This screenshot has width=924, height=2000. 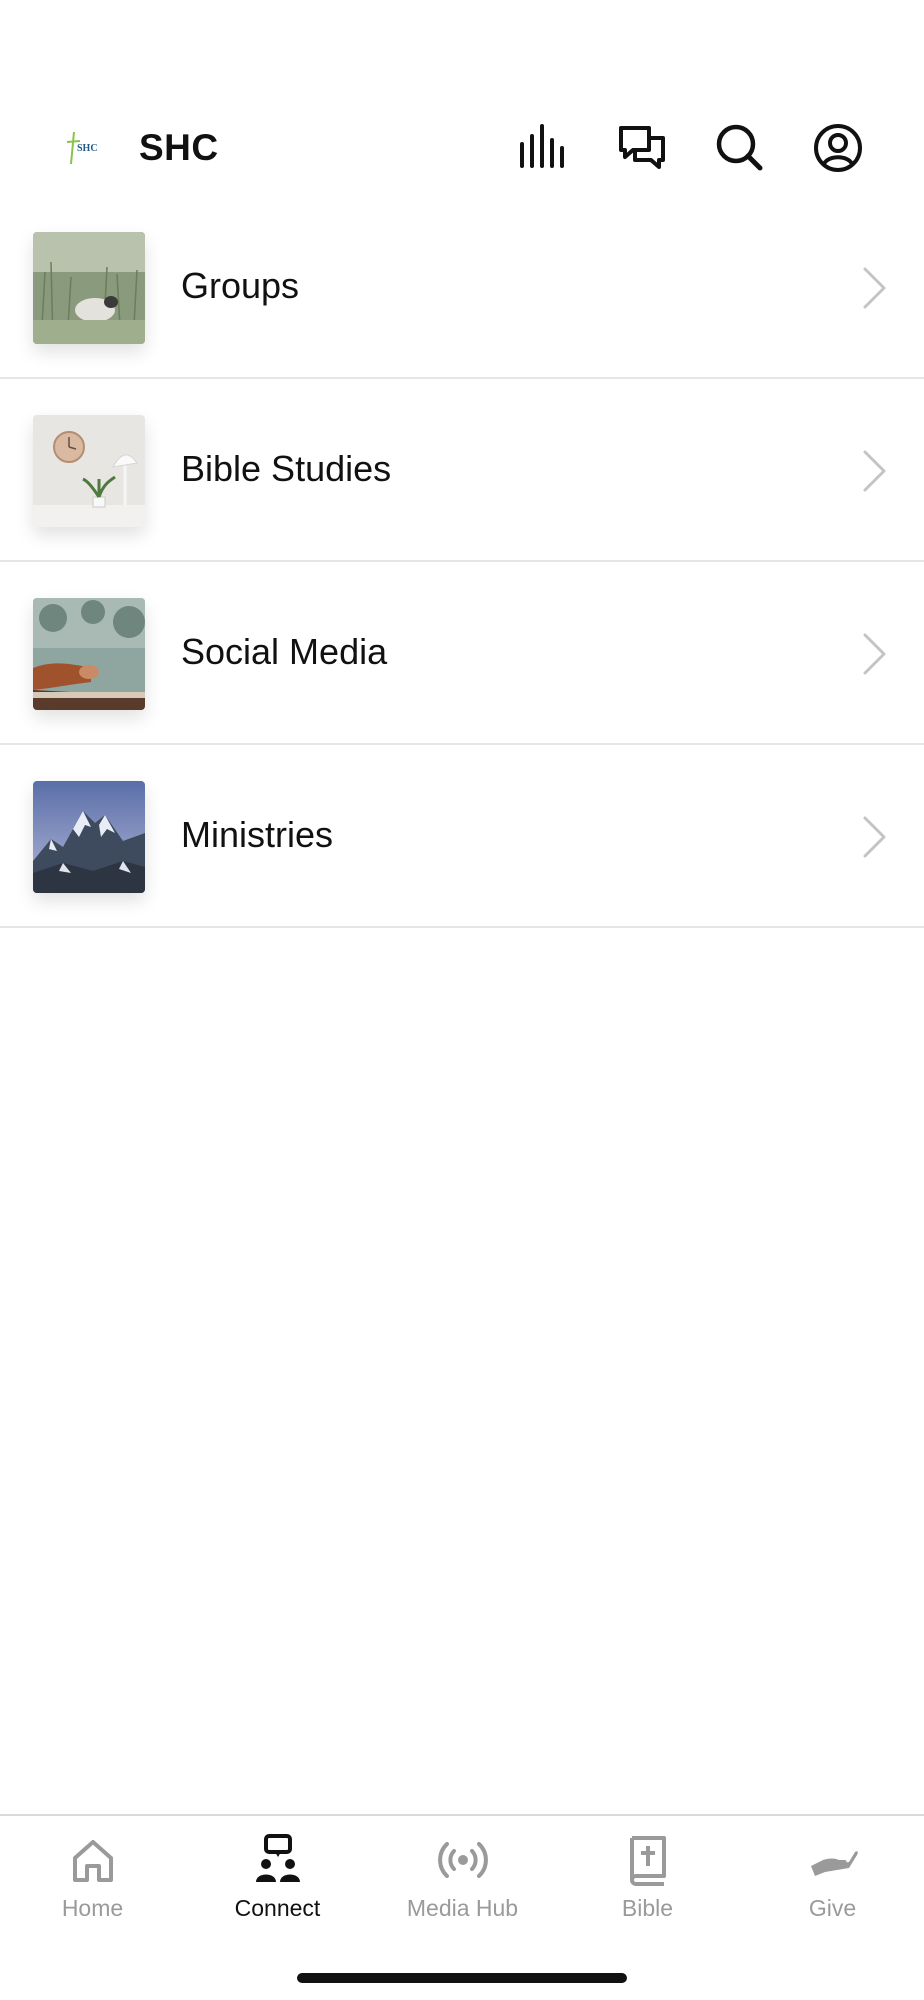 What do you see at coordinates (93, 1860) in the screenshot?
I see `home-icon` at bounding box center [93, 1860].